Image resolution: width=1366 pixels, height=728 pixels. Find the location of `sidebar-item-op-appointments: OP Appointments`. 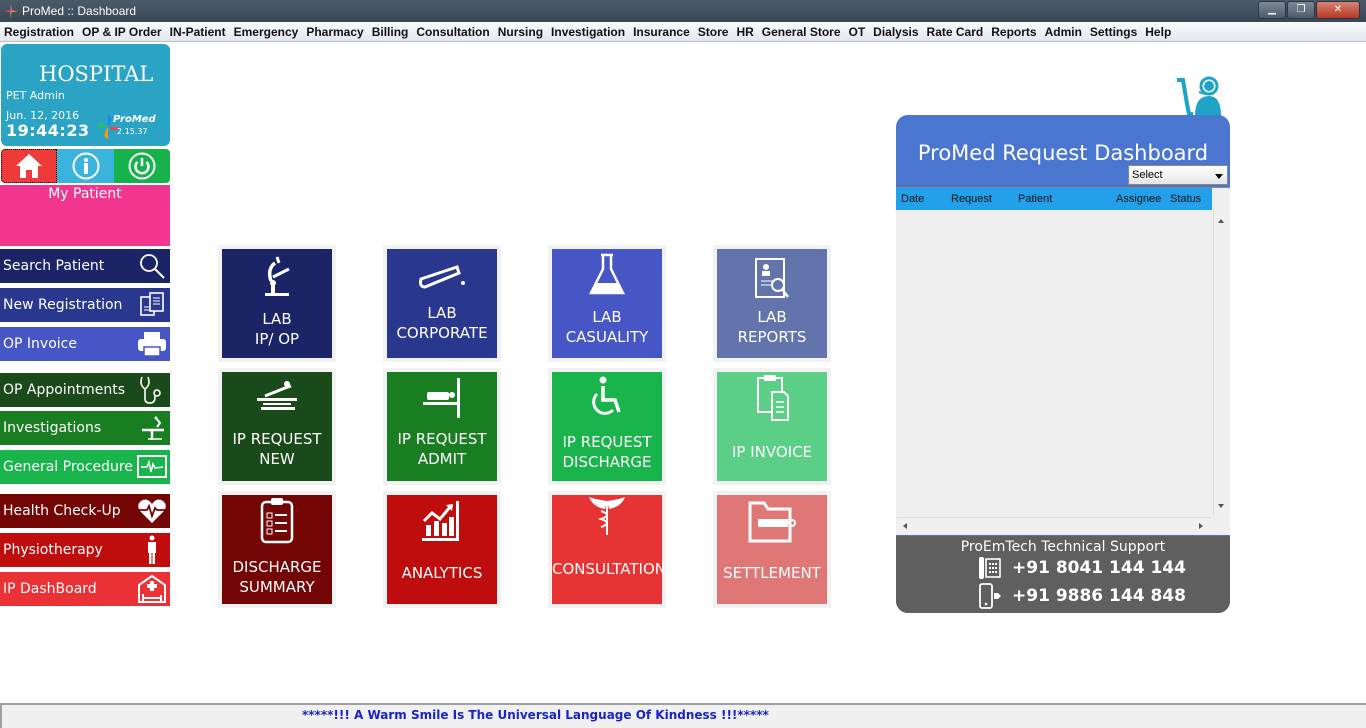

sidebar-item-op-appointments: OP Appointments is located at coordinates (85, 390).